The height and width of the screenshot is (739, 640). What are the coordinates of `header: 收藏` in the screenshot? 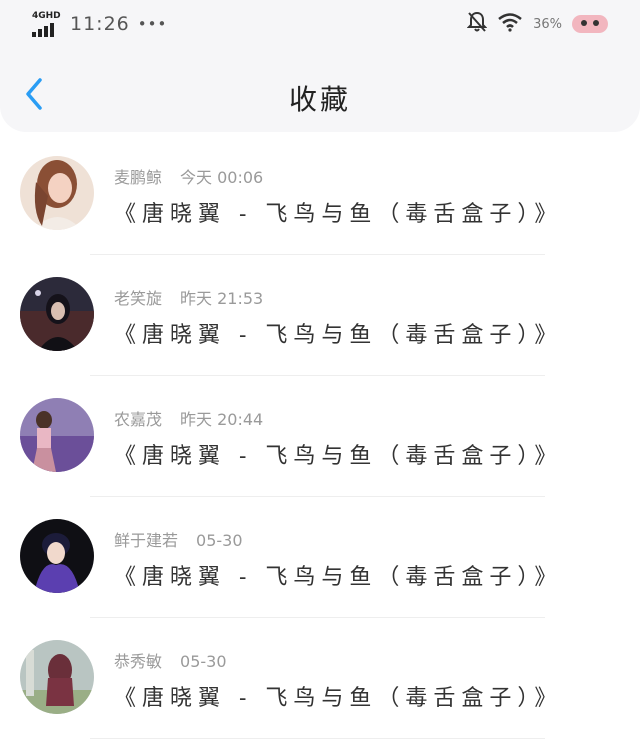 It's located at (320, 90).